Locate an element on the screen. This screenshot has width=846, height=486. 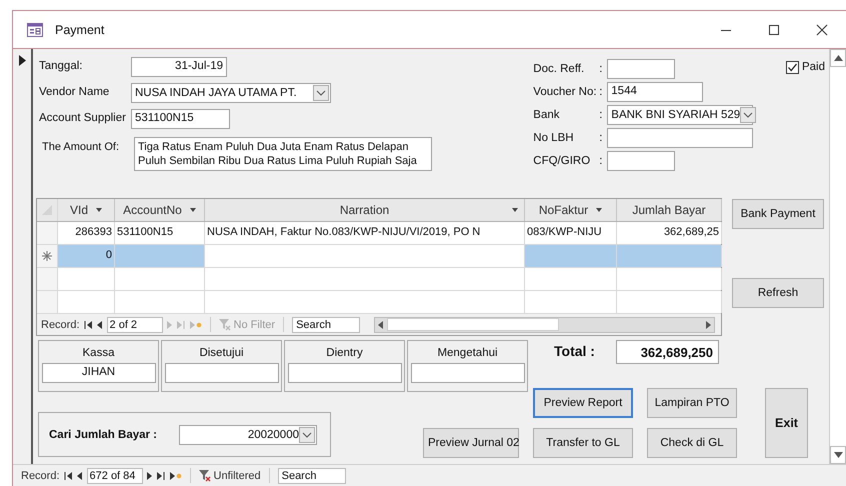
table-cell: 531100N15 is located at coordinates (160, 233).